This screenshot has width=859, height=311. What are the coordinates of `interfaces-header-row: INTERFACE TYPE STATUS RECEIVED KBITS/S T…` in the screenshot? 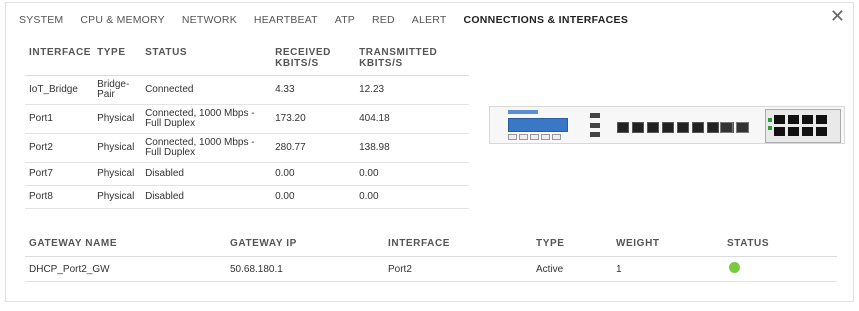 It's located at (247, 61).